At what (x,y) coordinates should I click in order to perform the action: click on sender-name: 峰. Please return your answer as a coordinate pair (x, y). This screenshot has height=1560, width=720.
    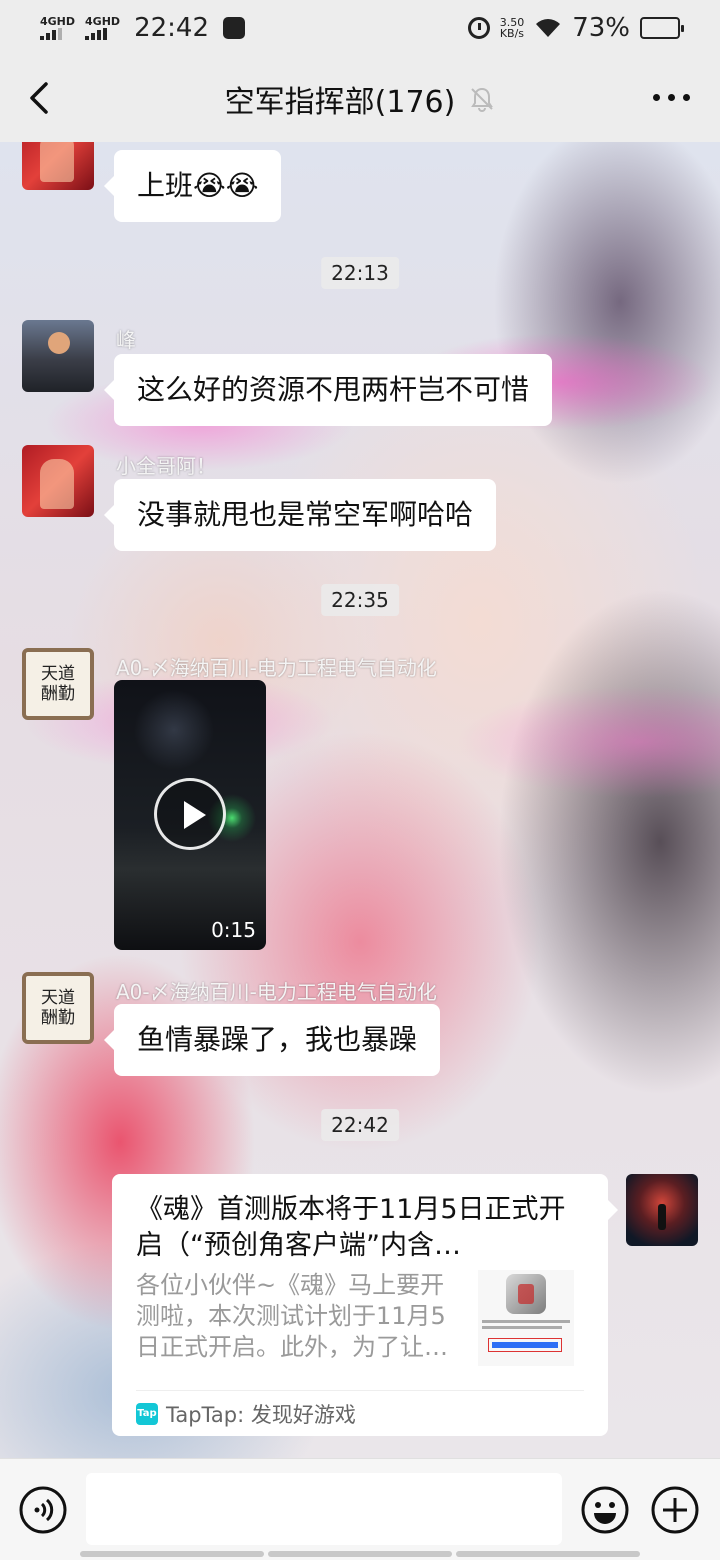
    Looking at the image, I should click on (126, 340).